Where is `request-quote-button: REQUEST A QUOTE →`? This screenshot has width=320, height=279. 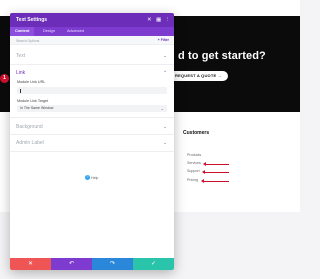 request-quote-button: REQUEST A QUOTE → is located at coordinates (198, 76).